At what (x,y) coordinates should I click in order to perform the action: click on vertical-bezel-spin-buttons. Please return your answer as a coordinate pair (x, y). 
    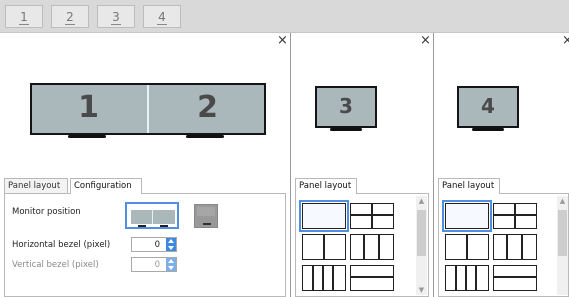
    Looking at the image, I should click on (171, 264).